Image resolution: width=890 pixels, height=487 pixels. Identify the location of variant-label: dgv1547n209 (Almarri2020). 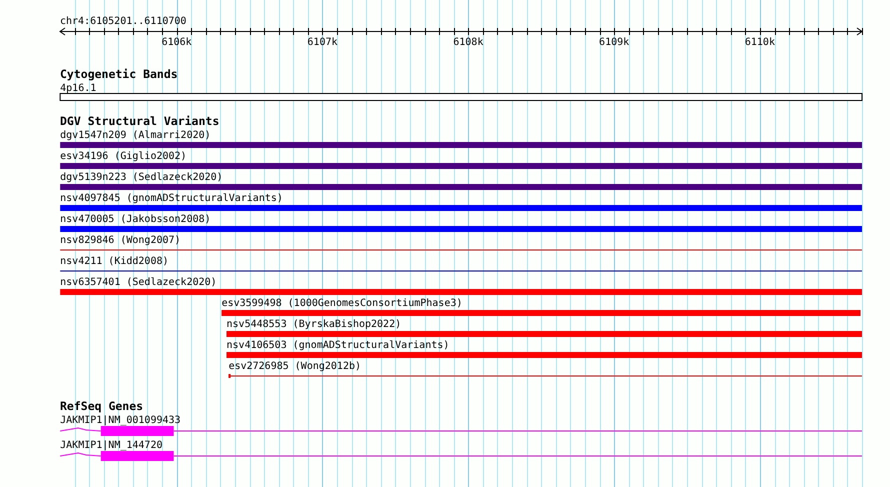
(135, 135).